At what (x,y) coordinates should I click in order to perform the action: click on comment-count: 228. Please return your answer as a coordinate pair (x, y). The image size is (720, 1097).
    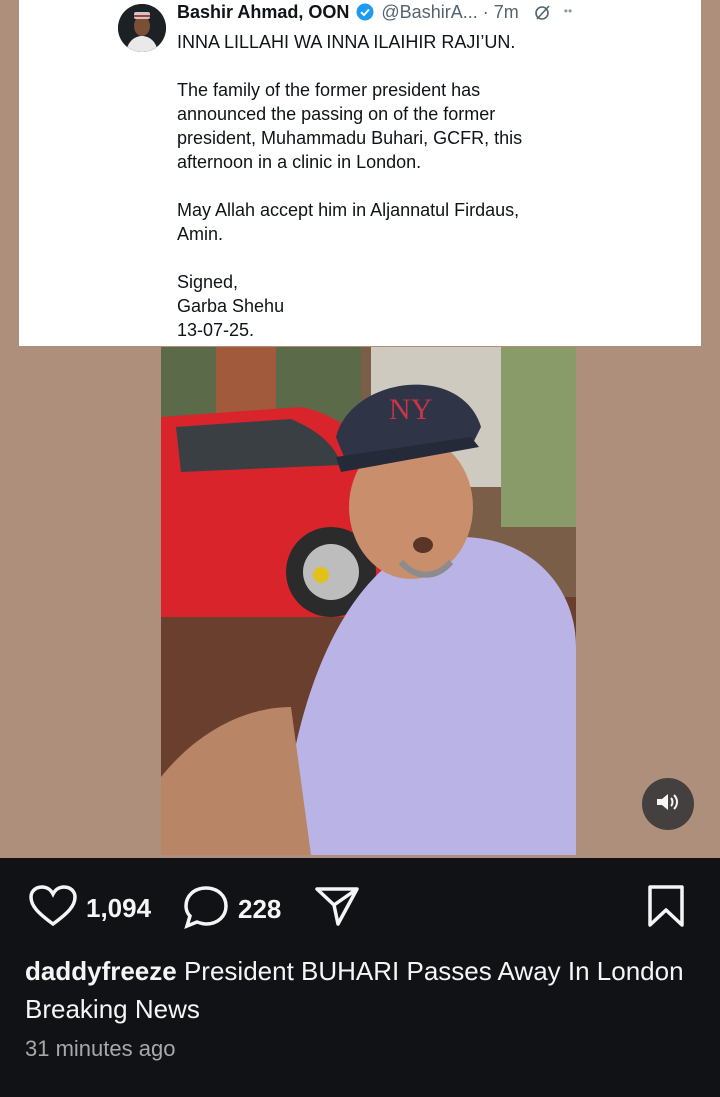
    Looking at the image, I should click on (260, 909).